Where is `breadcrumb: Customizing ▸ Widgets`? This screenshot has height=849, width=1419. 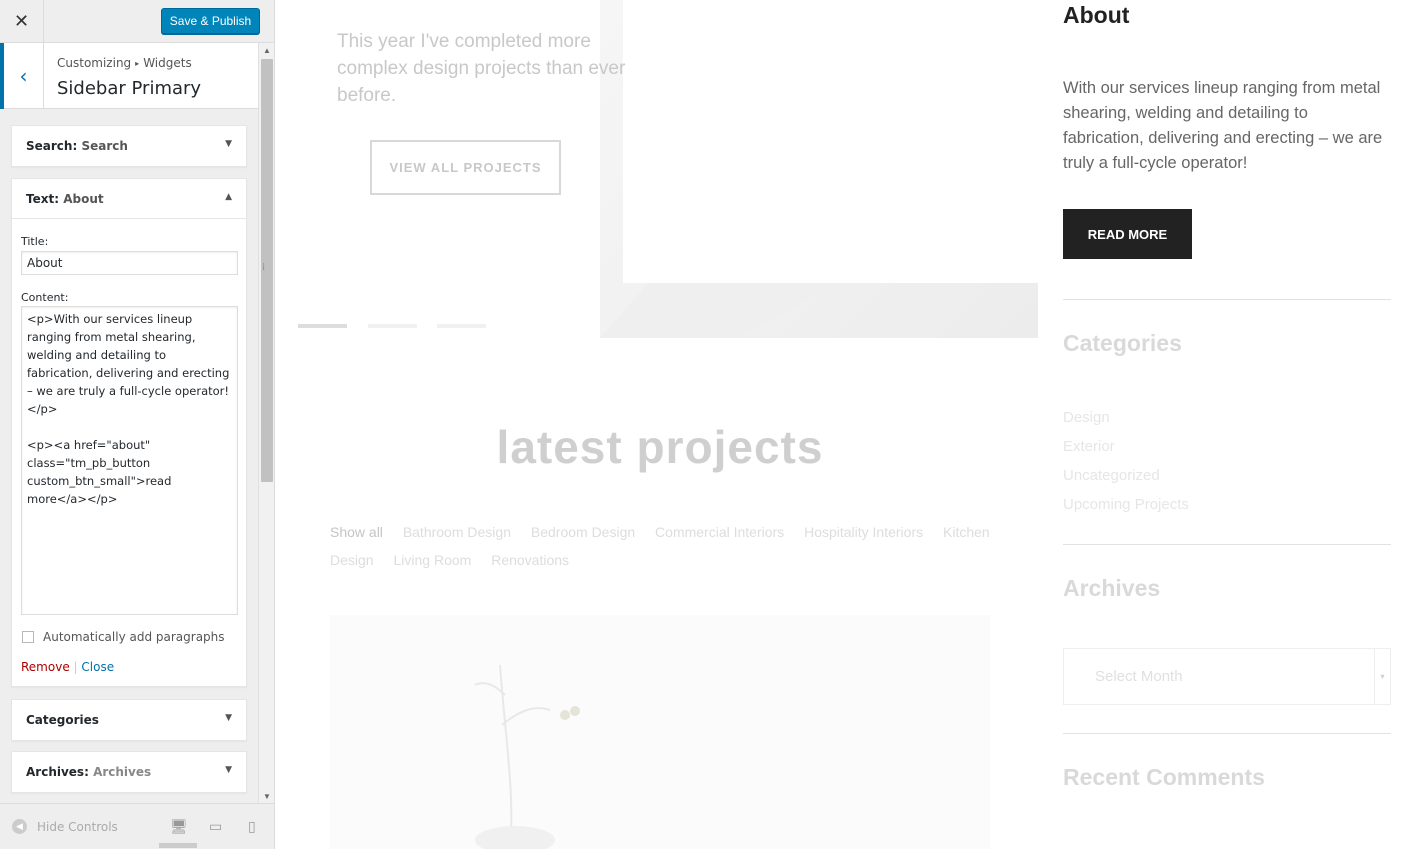 breadcrumb: Customizing ▸ Widgets is located at coordinates (124, 63).